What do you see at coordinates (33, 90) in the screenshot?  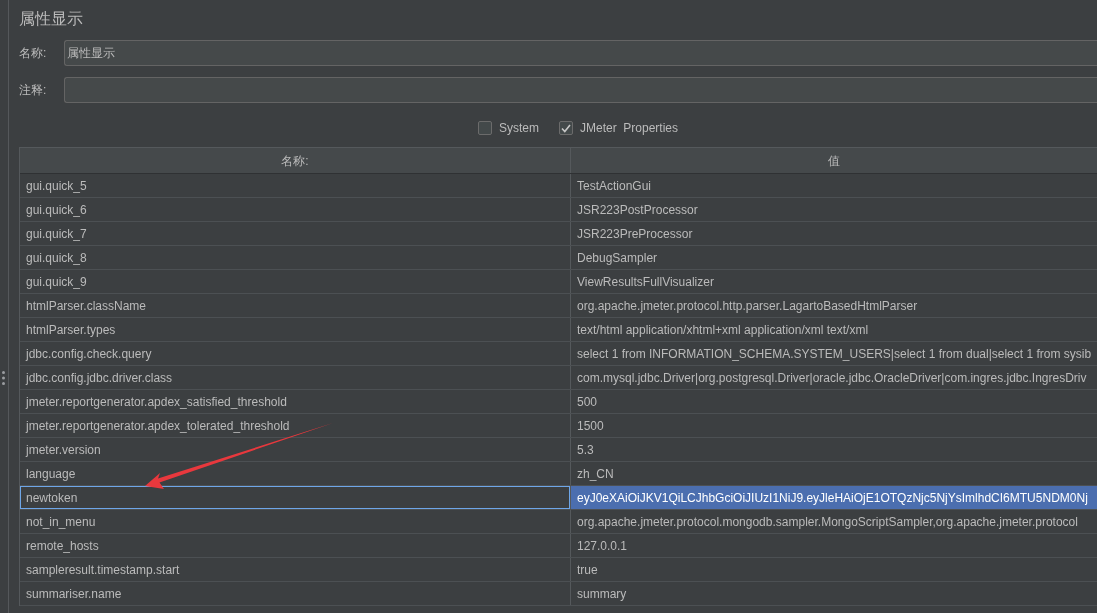 I see `field-label: 注释:` at bounding box center [33, 90].